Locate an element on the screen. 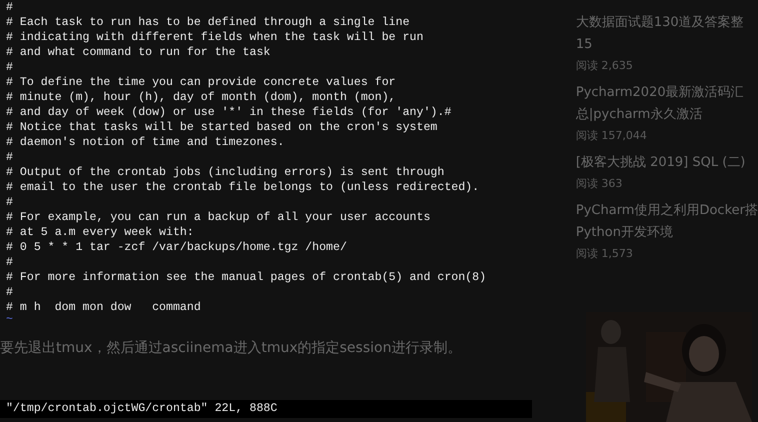 Image resolution: width=758 pixels, height=422 pixels. article-title: Pycharm2020最新激活码汇 is located at coordinates (667, 93).